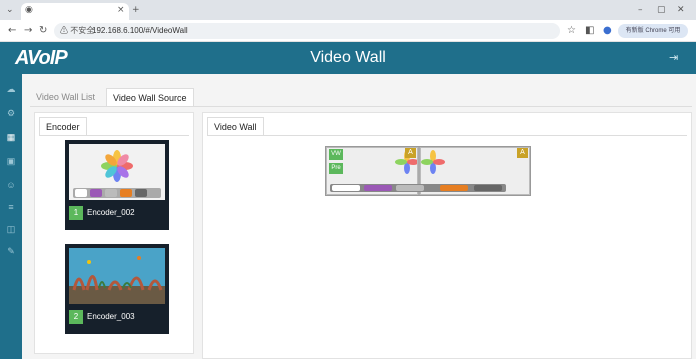  Describe the element at coordinates (75, 11) in the screenshot. I see `browser-tab: ◉ ×` at that location.